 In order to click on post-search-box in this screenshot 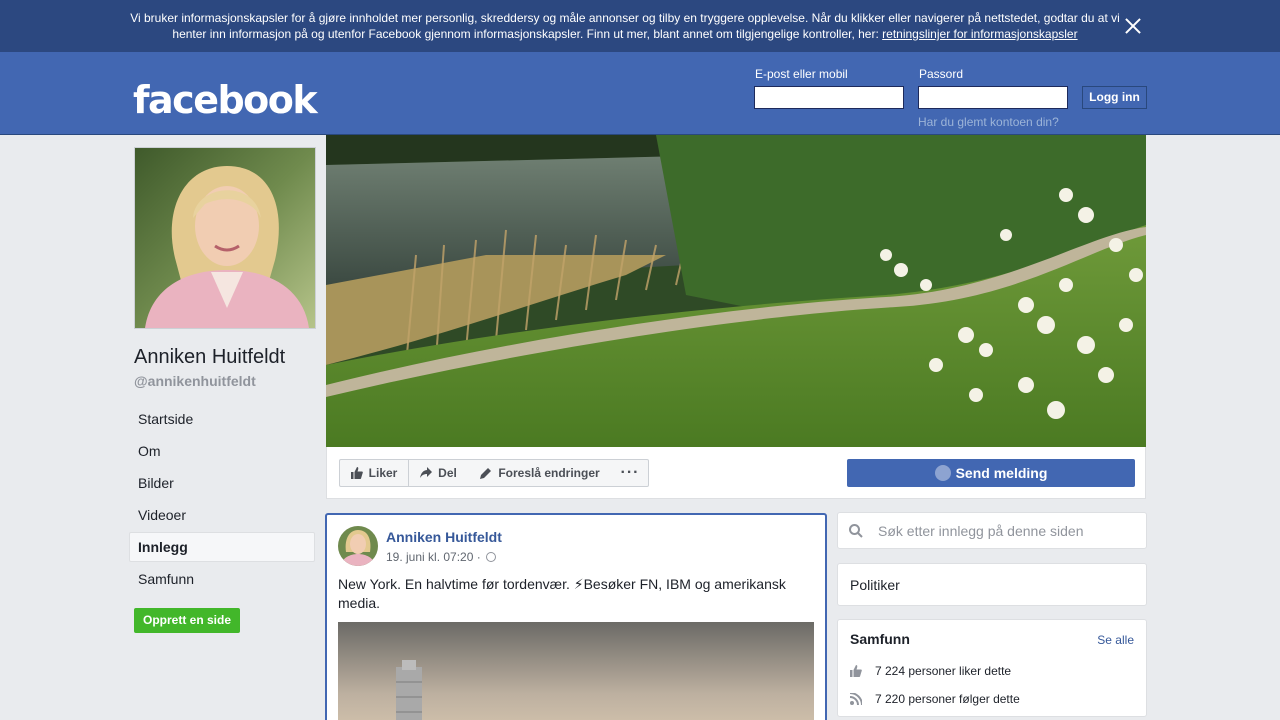, I will do `click(992, 530)`.